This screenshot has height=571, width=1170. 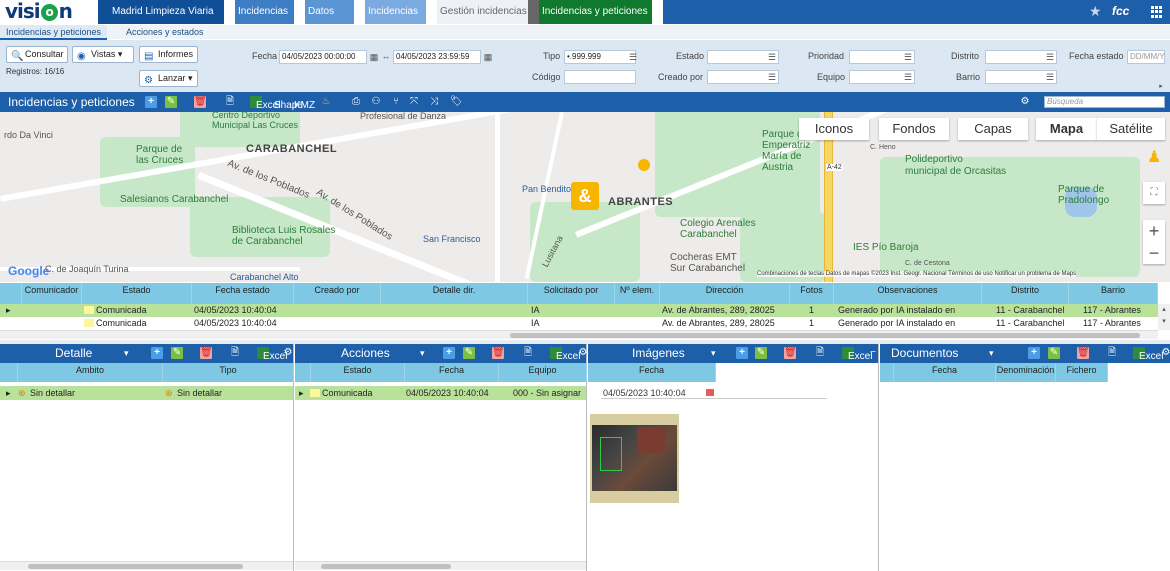 I want to click on vistas-button: ◉ Vistas ▾, so click(x=103, y=54).